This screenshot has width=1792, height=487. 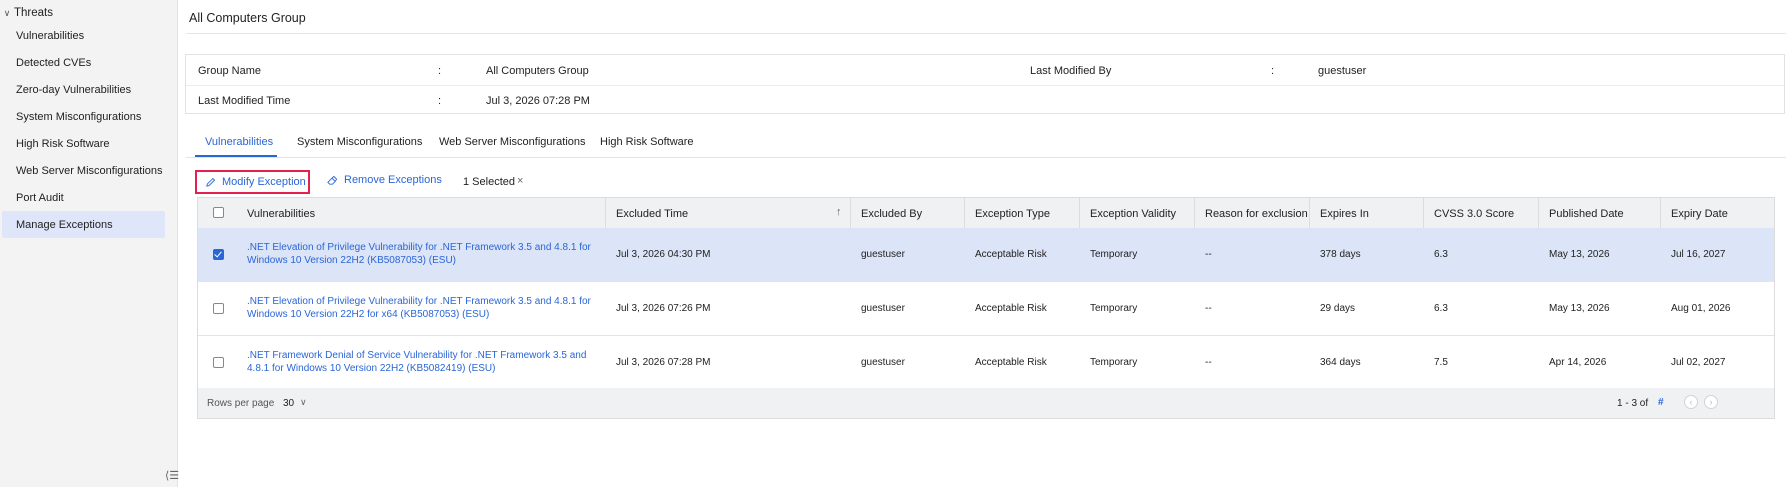 What do you see at coordinates (83, 35) in the screenshot?
I see `sidebar-item-vulnerabilities: Vulnerabilities` at bounding box center [83, 35].